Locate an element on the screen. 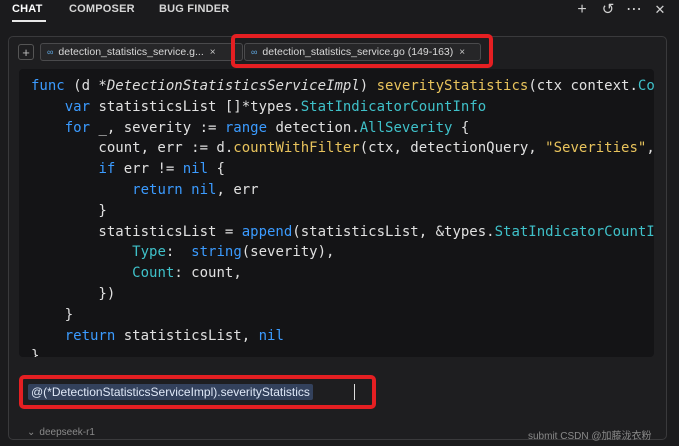 This screenshot has width=679, height=446. text-caret is located at coordinates (354, 392).